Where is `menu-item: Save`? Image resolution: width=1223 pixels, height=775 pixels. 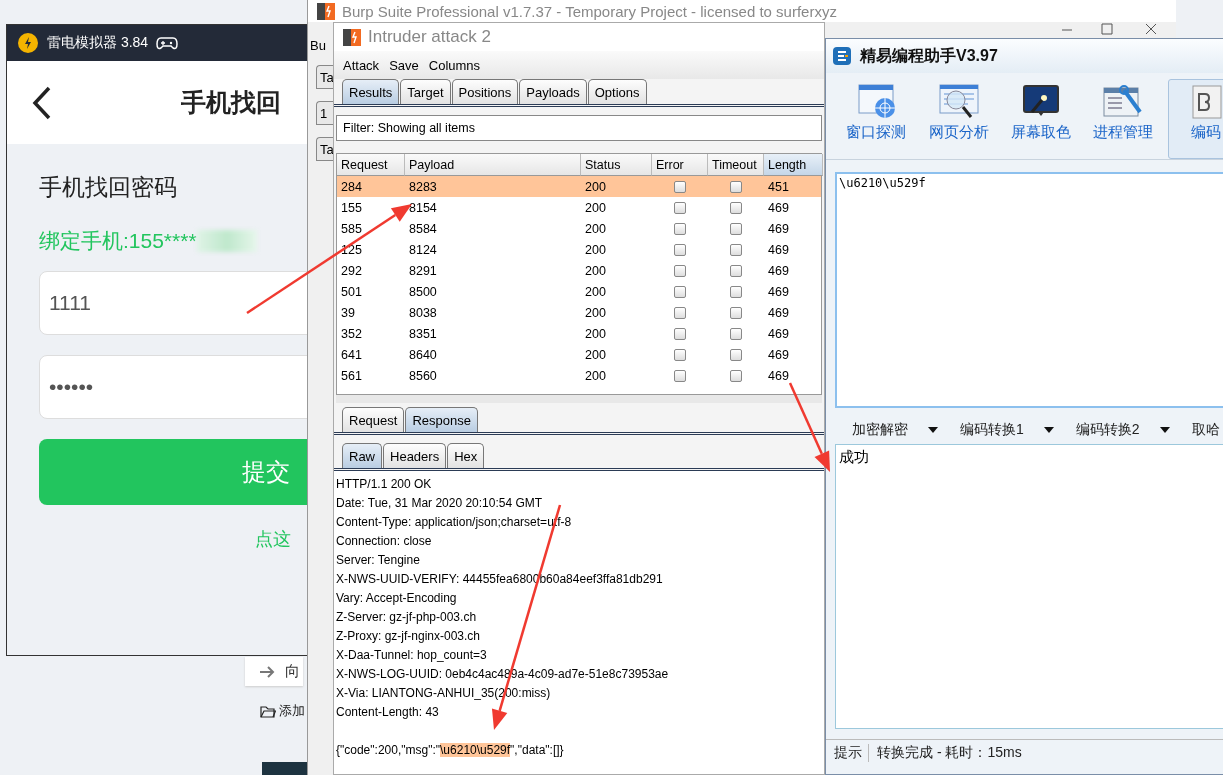
menu-item: Save is located at coordinates (404, 65).